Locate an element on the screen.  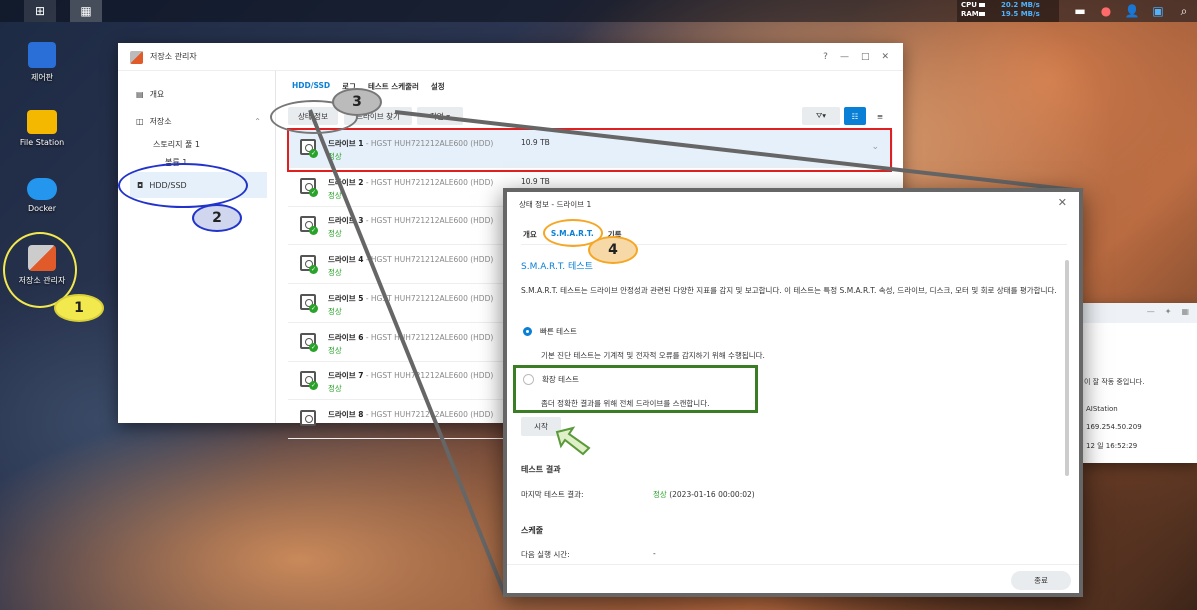
callout-line-left is located at coordinates (407, 352).